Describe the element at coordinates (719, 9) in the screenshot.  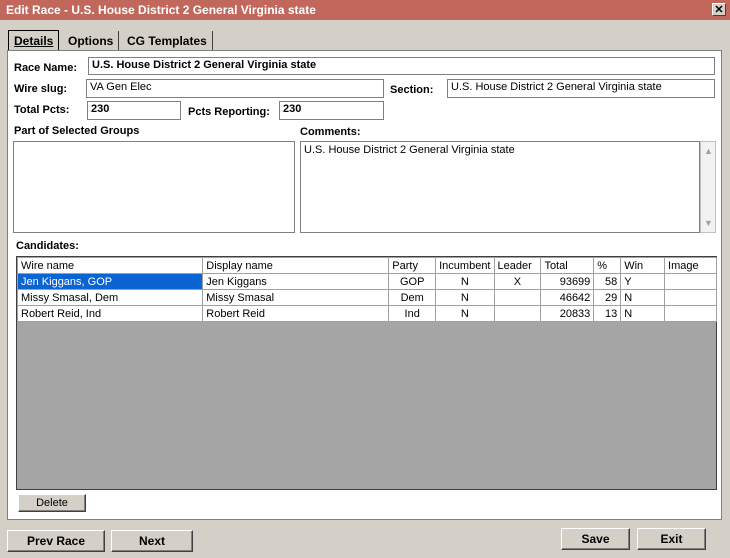
I see `close-button: ✕` at that location.